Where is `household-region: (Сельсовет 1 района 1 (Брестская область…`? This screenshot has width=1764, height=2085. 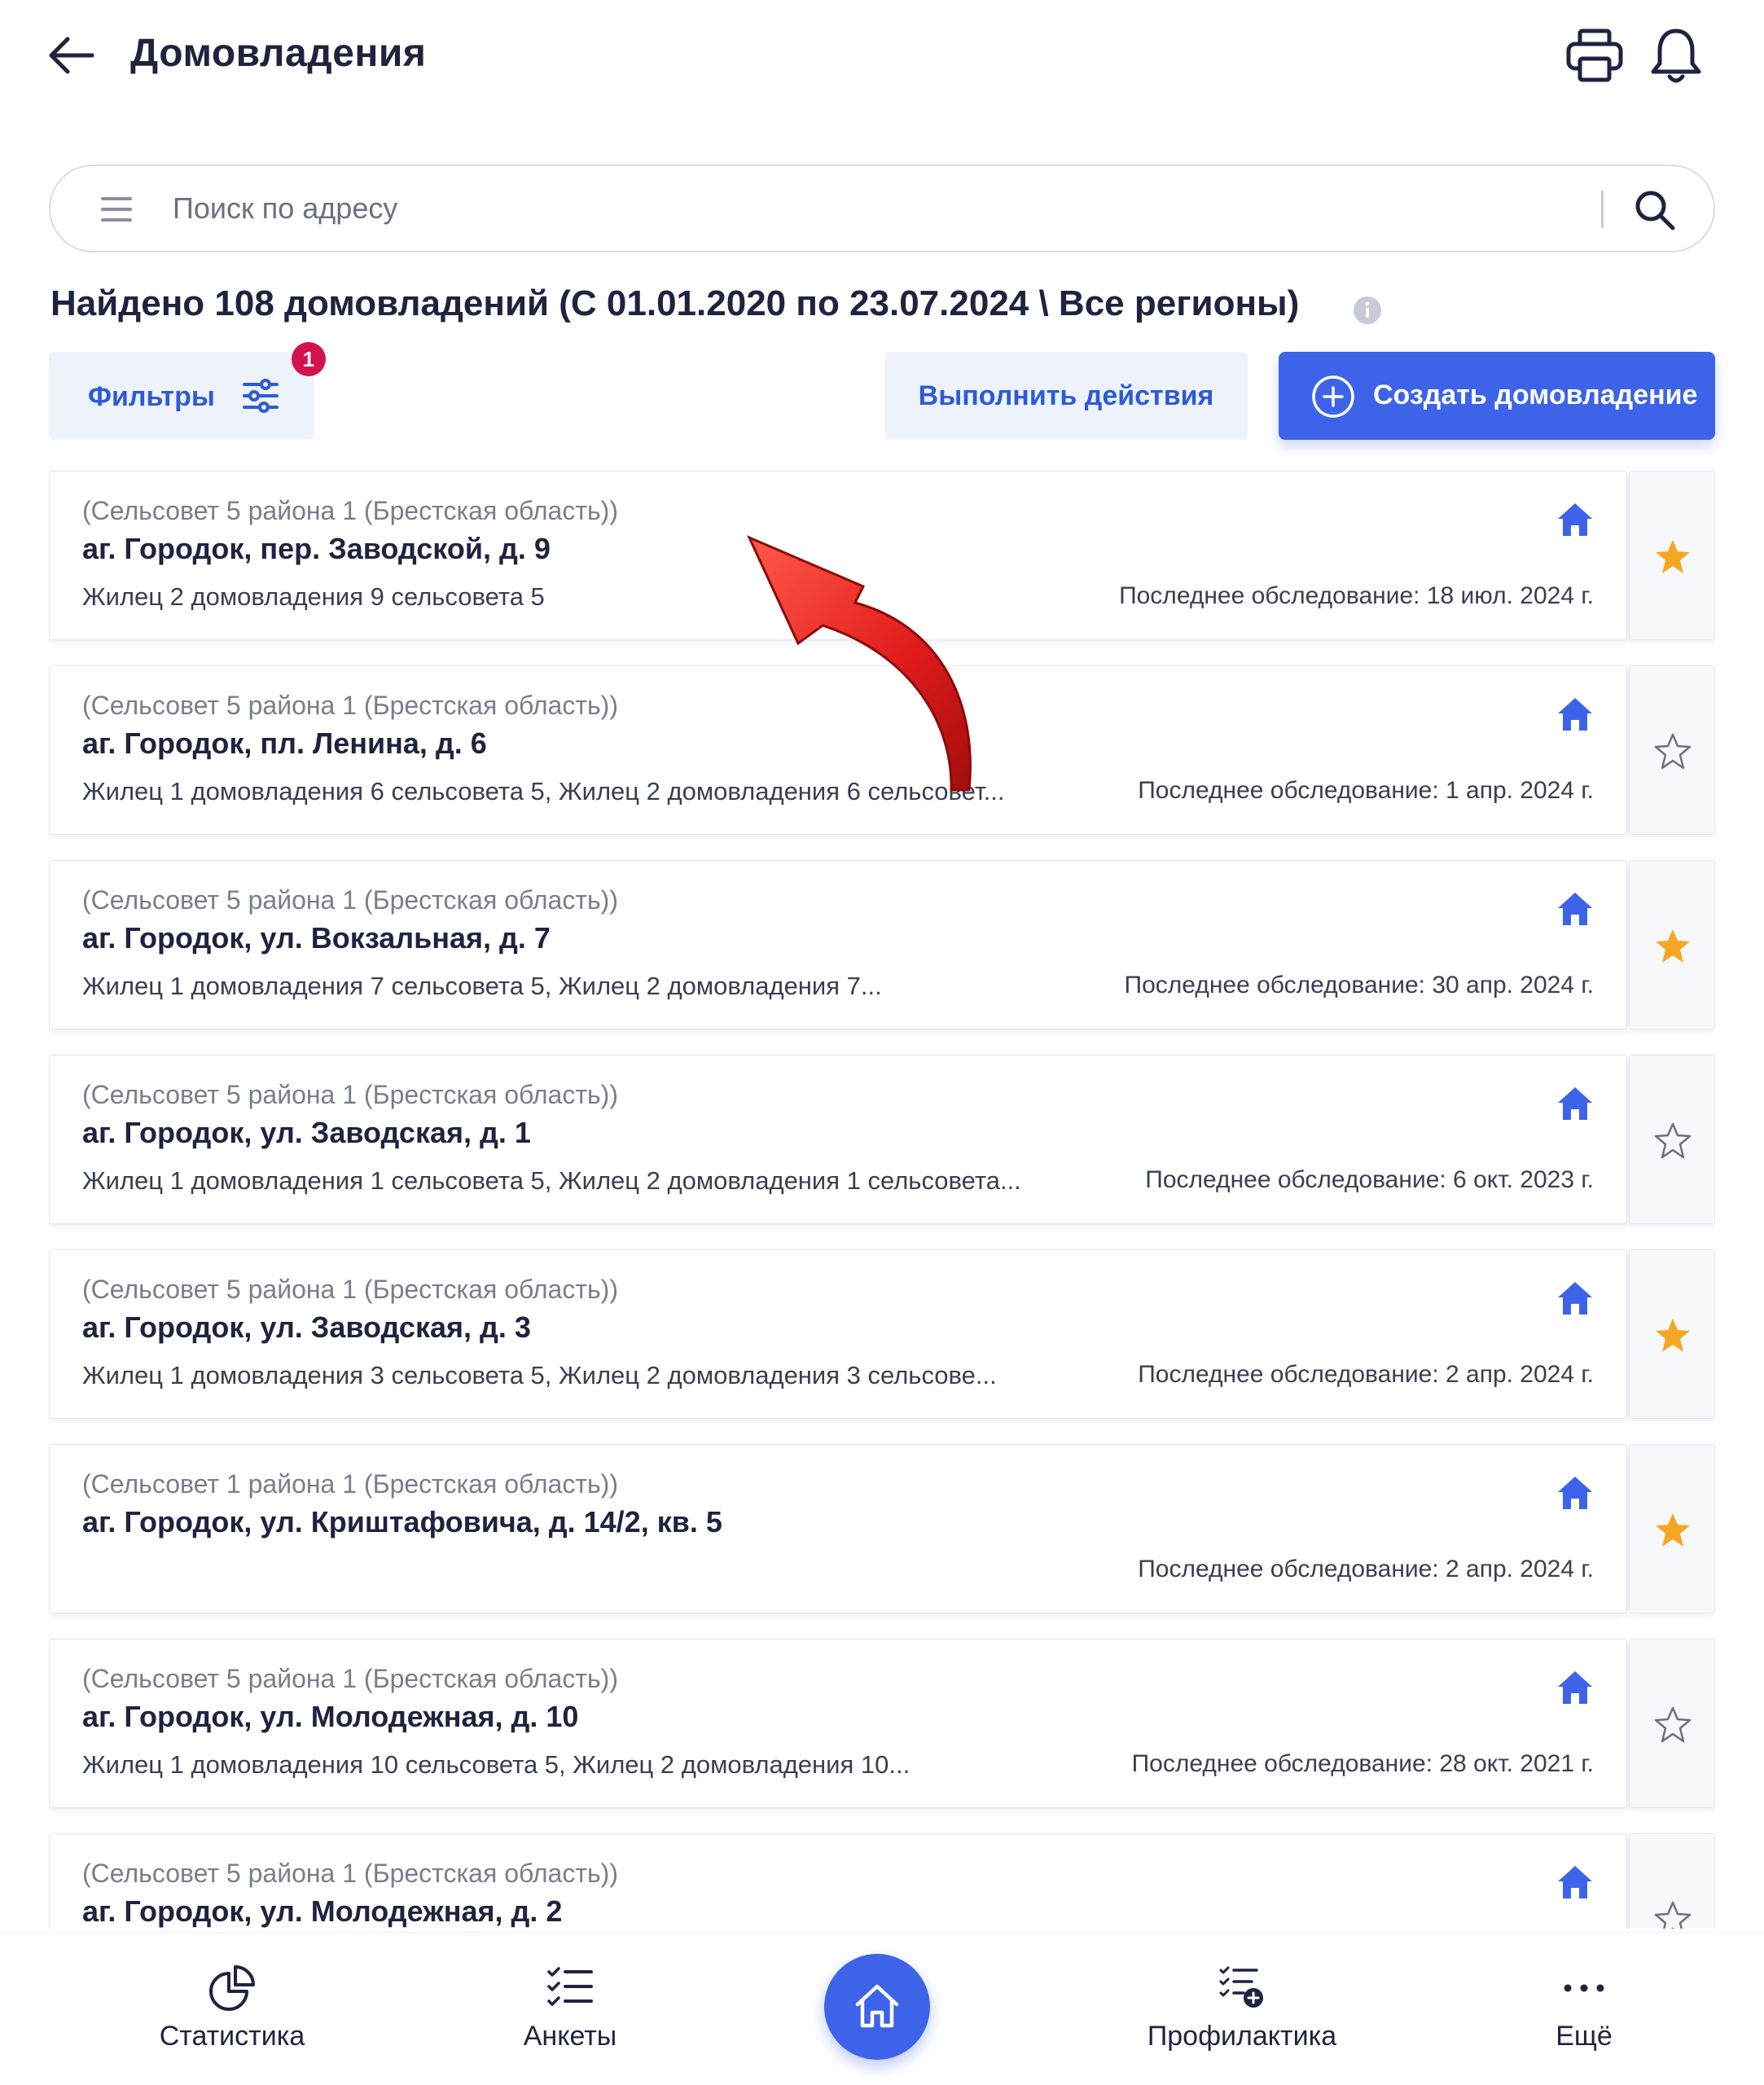
household-region: (Сельсовет 1 района 1 (Брестская область… is located at coordinates (350, 1484).